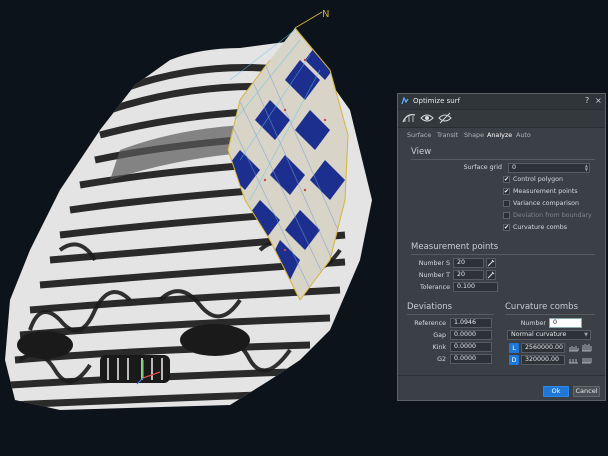 The image size is (608, 456). Describe the element at coordinates (325, 14) in the screenshot. I see `north-indicator: N` at that location.